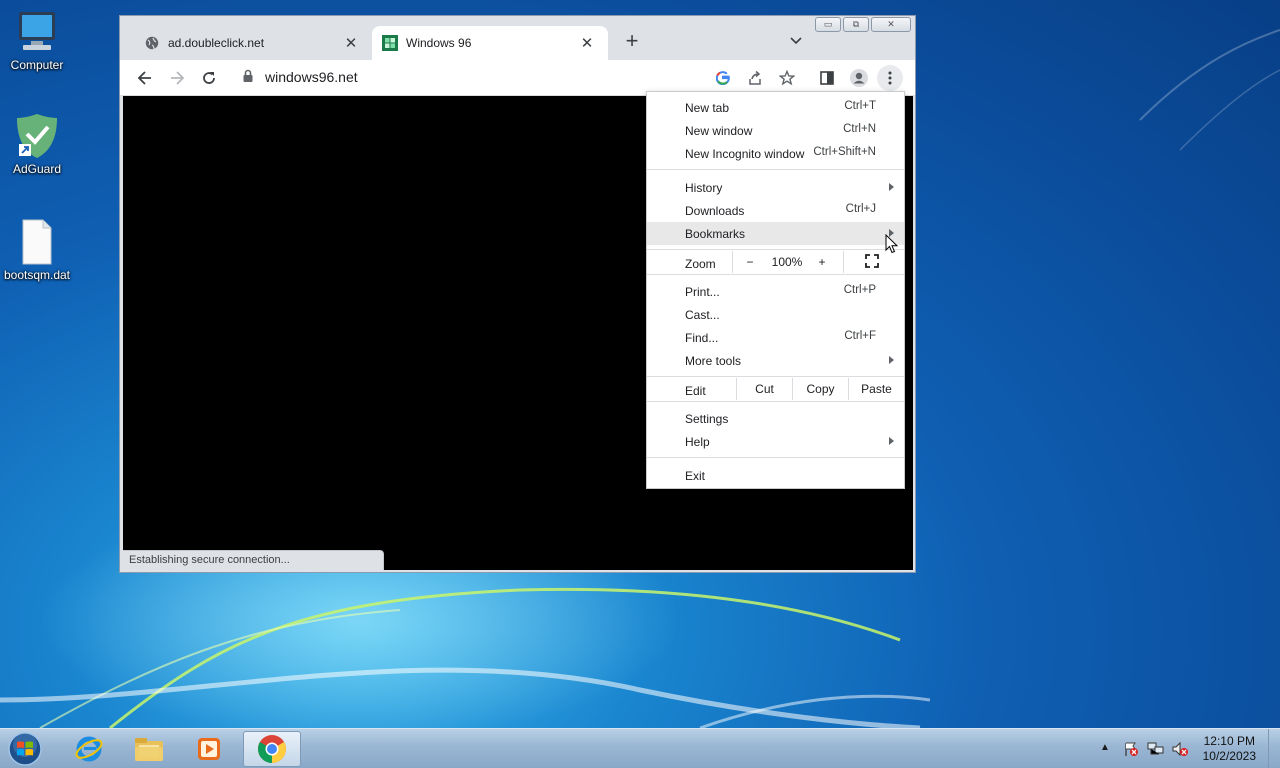 This screenshot has height=768, width=1280. Describe the element at coordinates (844, 152) in the screenshot. I see `menu-item-shortcut: Ctrl+Shift+N` at that location.